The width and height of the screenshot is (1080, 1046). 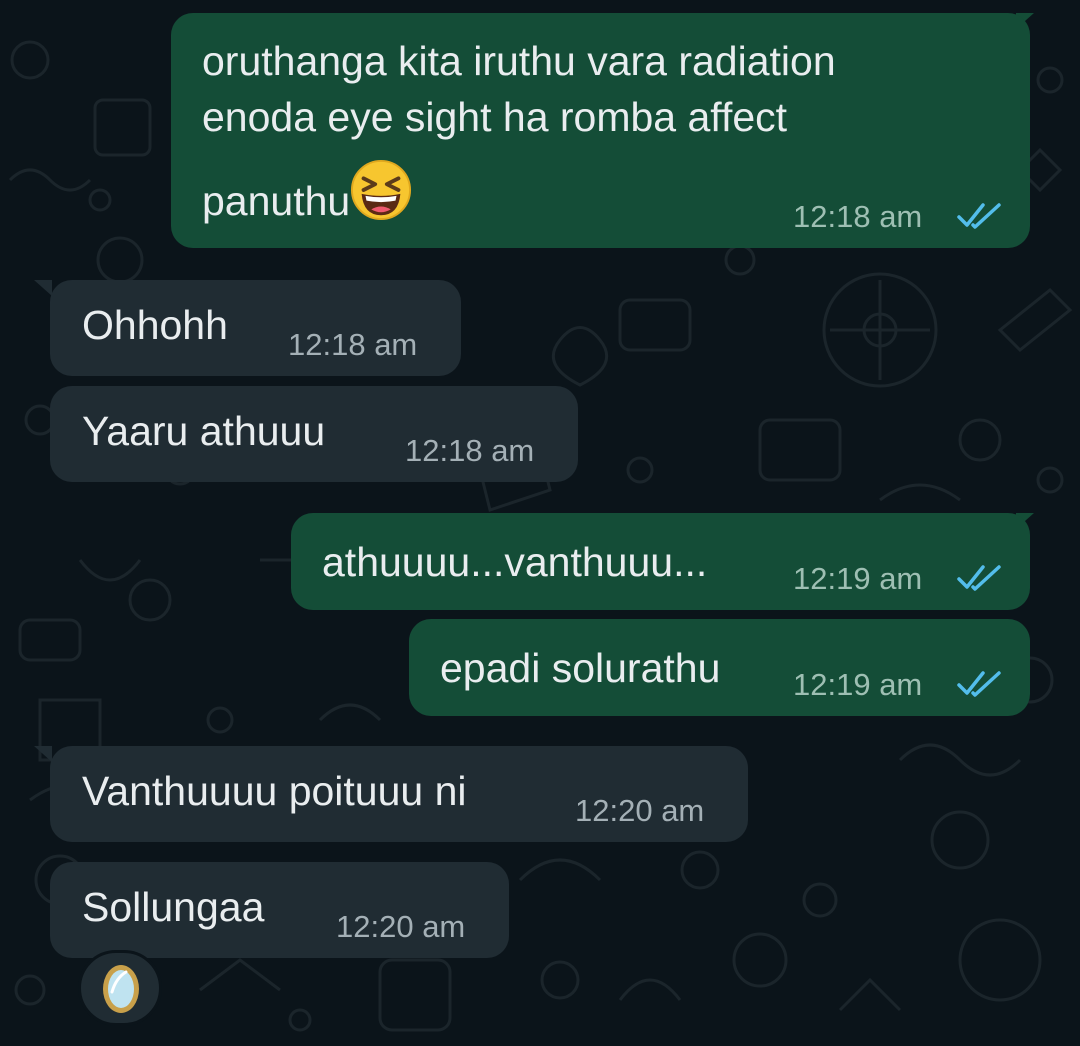 I want to click on outgoing-message-bubble: epadi solurathu 12:19 am, so click(x=719, y=667).